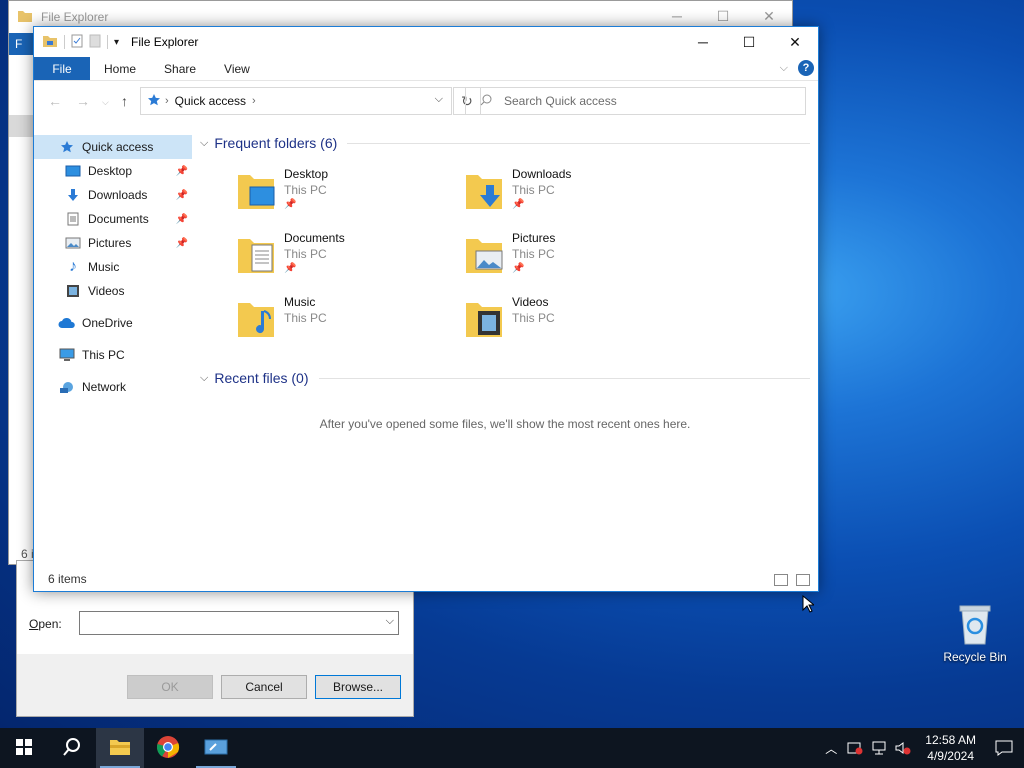 The height and width of the screenshot is (768, 1024). What do you see at coordinates (113, 387) in the screenshot?
I see `sidebar-item-network: Network` at bounding box center [113, 387].